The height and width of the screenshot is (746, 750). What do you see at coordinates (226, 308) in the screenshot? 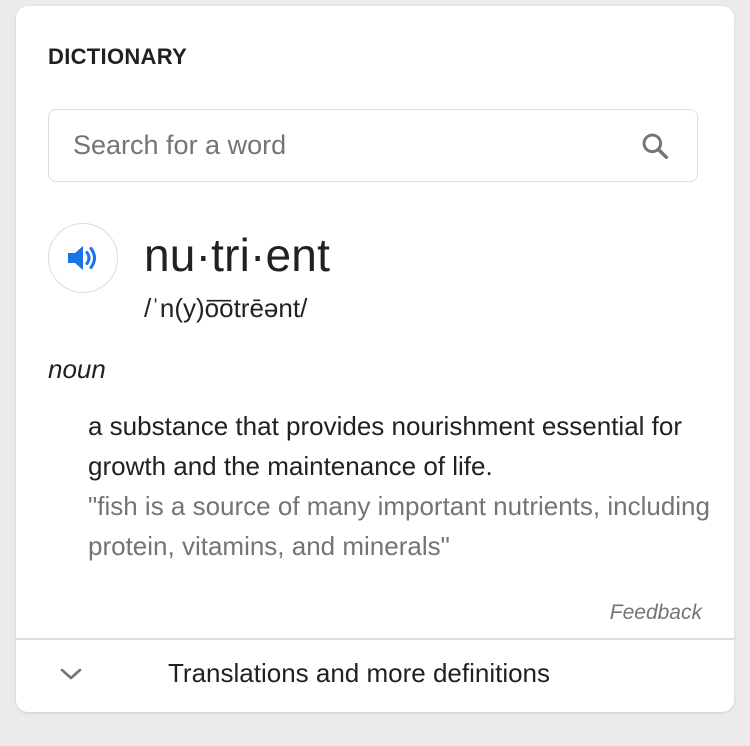
I see `phonetic-spelling: /ˈn(y)o͞otrēənt/` at bounding box center [226, 308].